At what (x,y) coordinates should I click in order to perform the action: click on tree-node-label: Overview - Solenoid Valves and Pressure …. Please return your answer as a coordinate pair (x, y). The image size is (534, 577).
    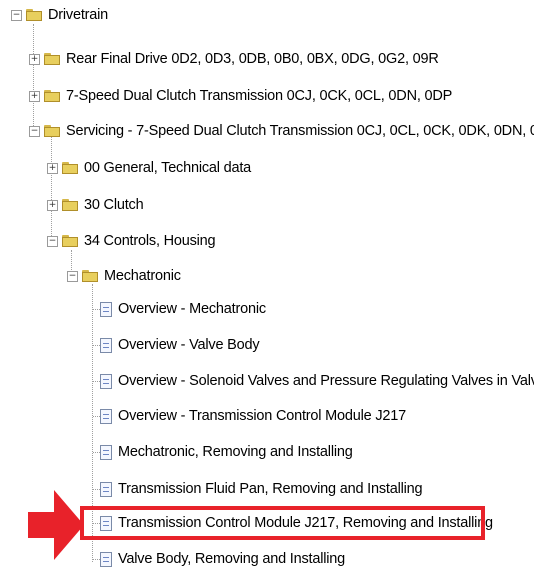
    Looking at the image, I should click on (326, 381).